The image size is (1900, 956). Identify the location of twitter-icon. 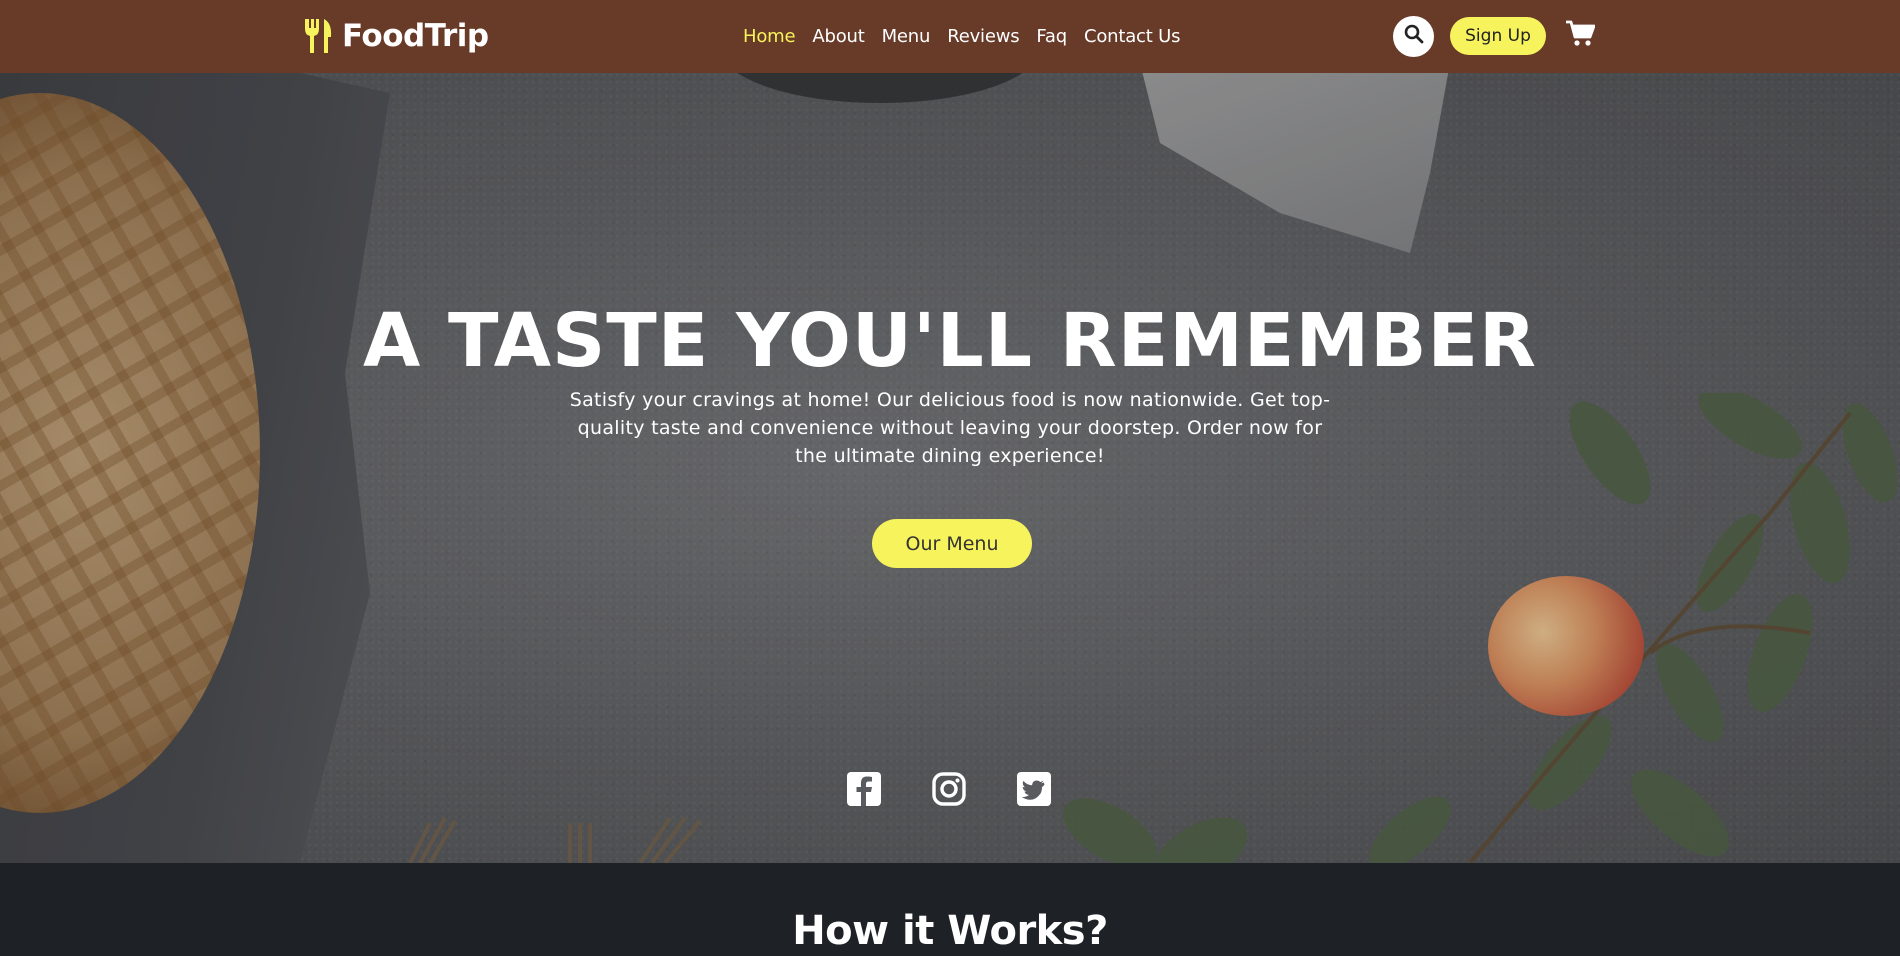
(1034, 789).